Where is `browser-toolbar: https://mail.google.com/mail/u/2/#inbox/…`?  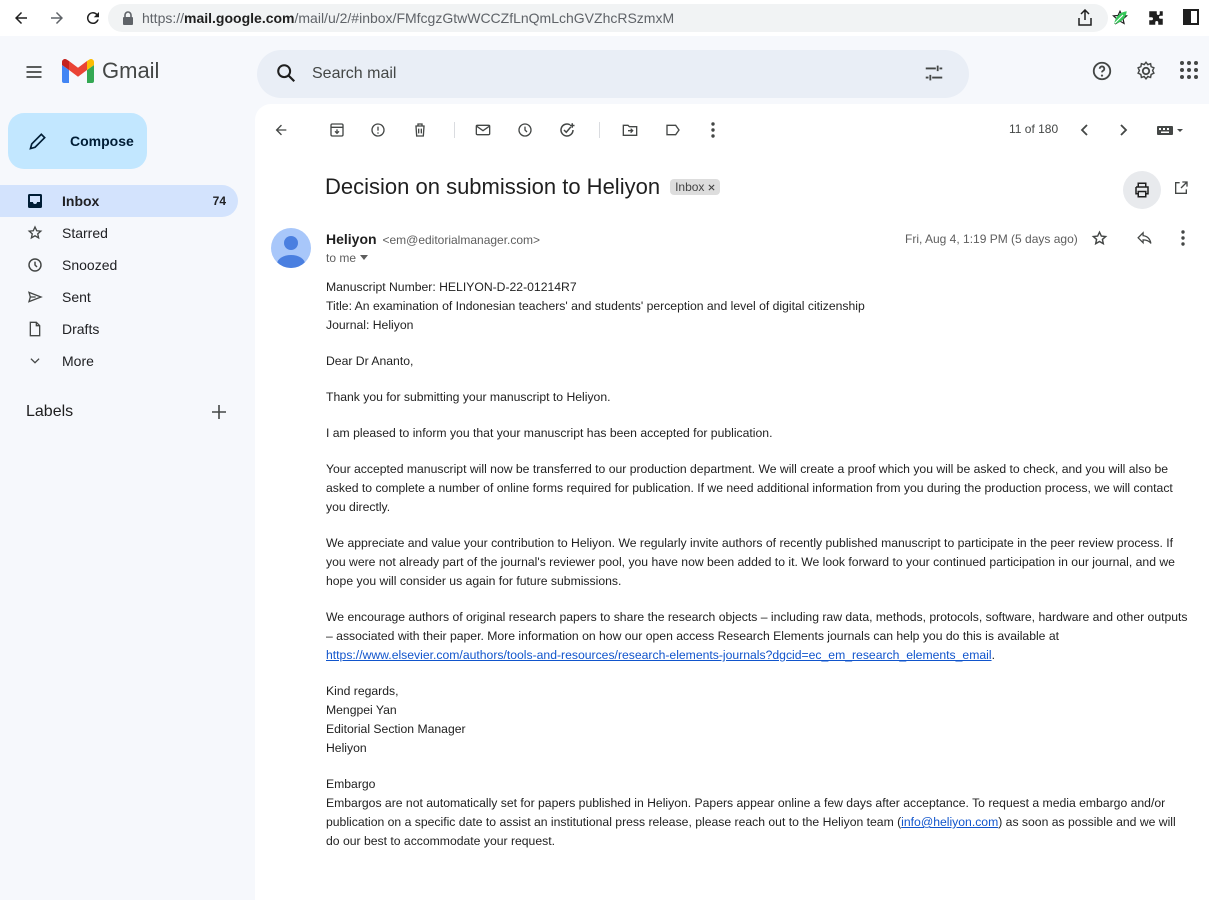
browser-toolbar: https://mail.google.com/mail/u/2/#inbox/… is located at coordinates (604, 18).